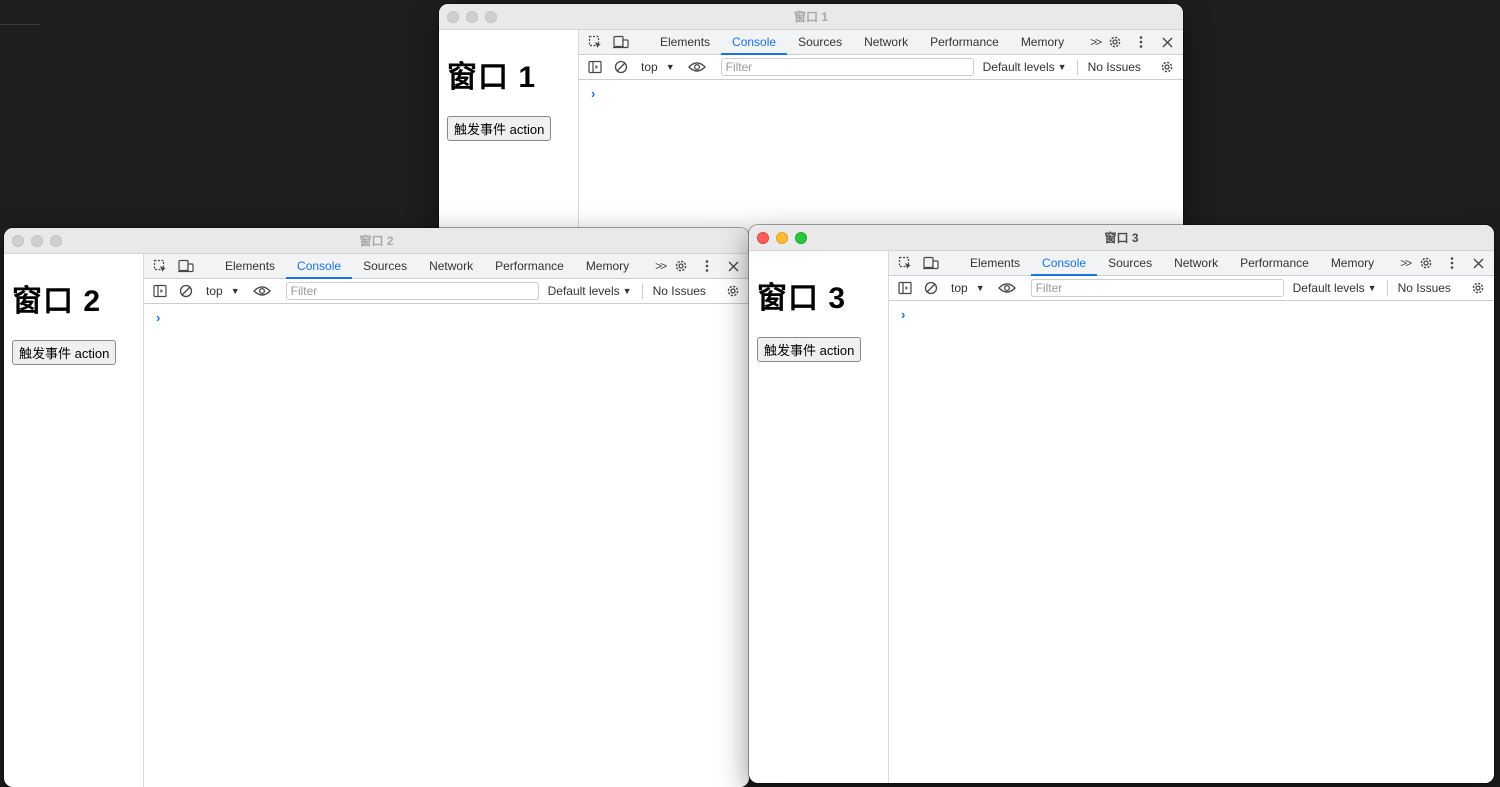  I want to click on window-title: 窗口 3, so click(1121, 238).